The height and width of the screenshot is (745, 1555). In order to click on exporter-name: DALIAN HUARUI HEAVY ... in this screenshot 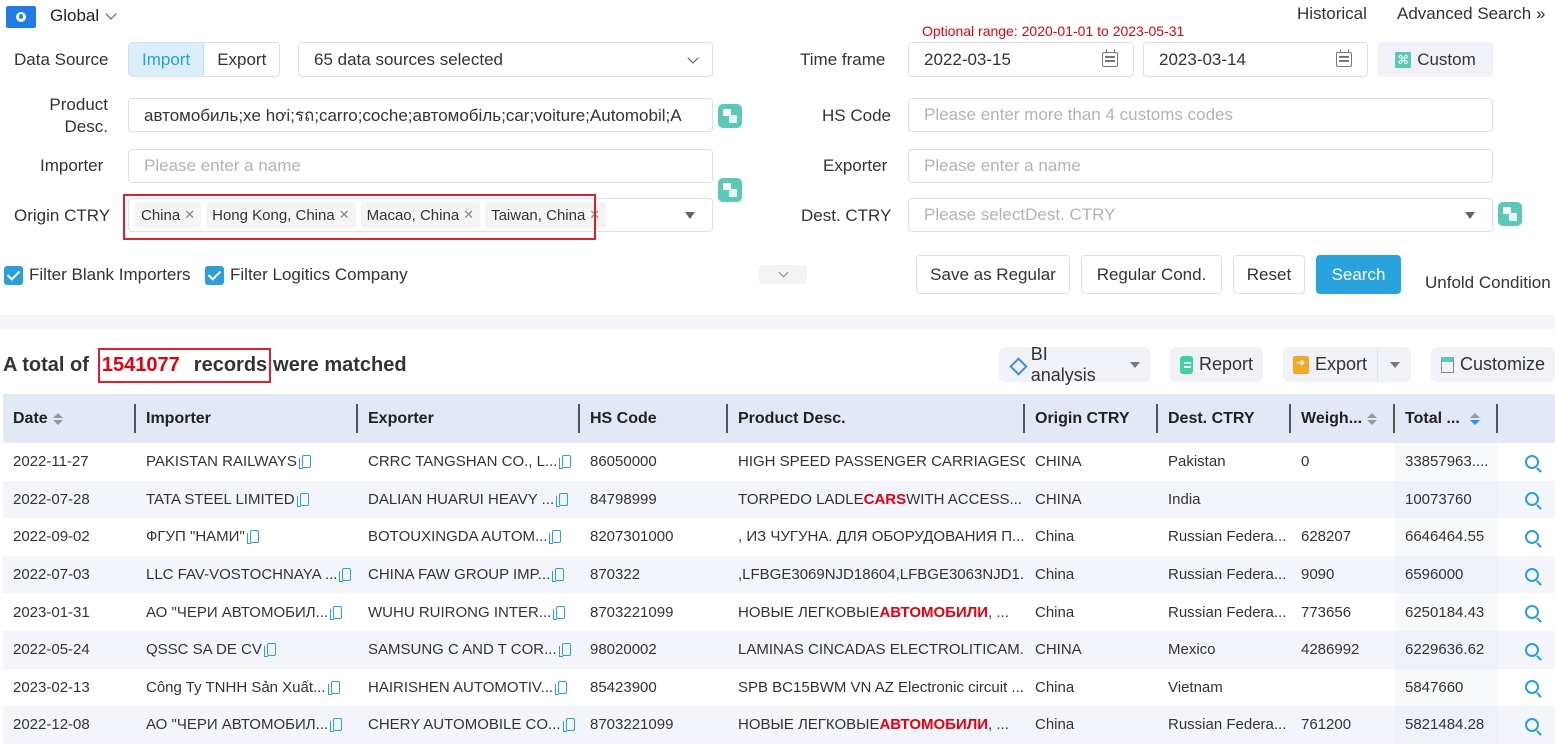, I will do `click(461, 499)`.